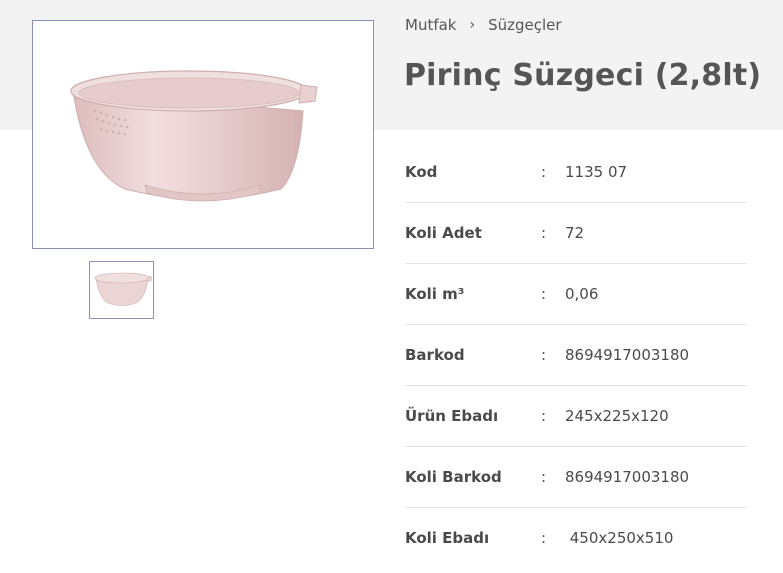 The height and width of the screenshot is (573, 783). Describe the element at coordinates (443, 233) in the screenshot. I see `spec-label: Koli Adet` at that location.